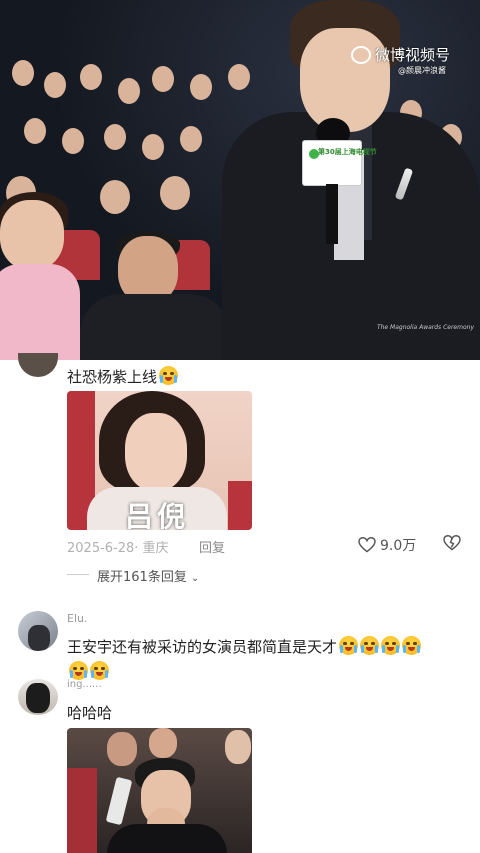 Image resolution: width=480 pixels, height=853 pixels. Describe the element at coordinates (212, 546) in the screenshot. I see `comment1-reply-button: 回复` at that location.